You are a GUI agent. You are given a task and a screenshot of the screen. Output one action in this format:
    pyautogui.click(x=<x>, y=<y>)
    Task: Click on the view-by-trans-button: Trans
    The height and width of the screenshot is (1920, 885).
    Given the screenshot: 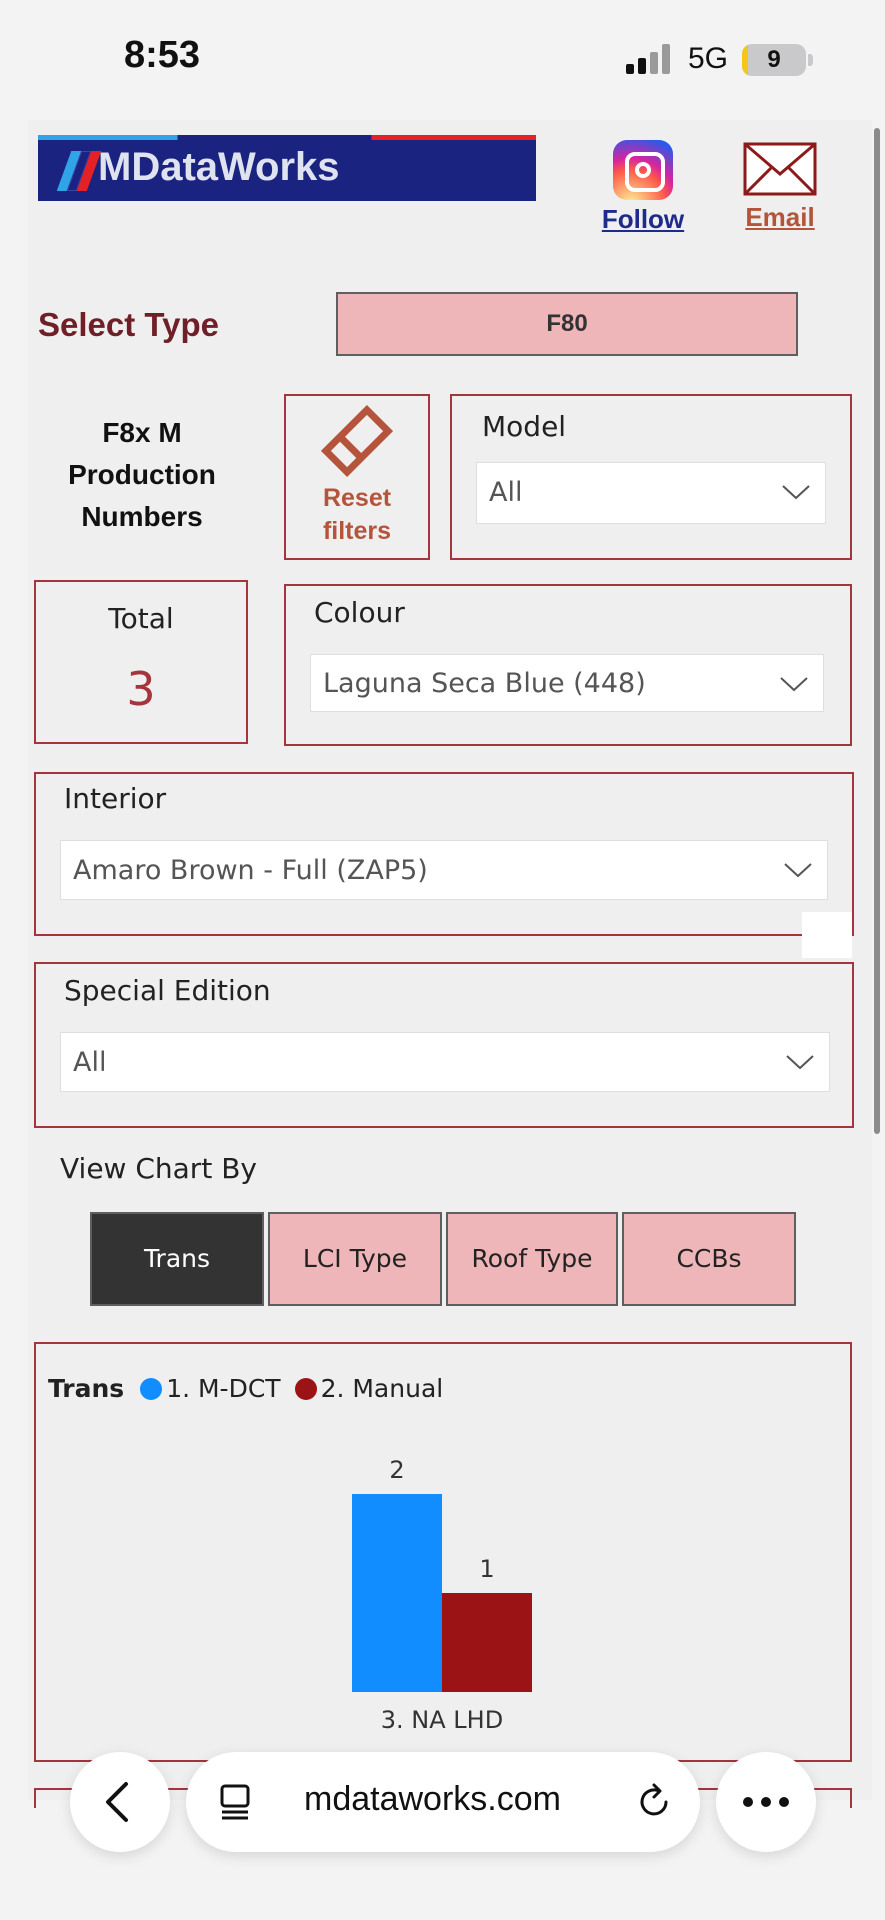 What is the action you would take?
    pyautogui.click(x=177, y=1259)
    